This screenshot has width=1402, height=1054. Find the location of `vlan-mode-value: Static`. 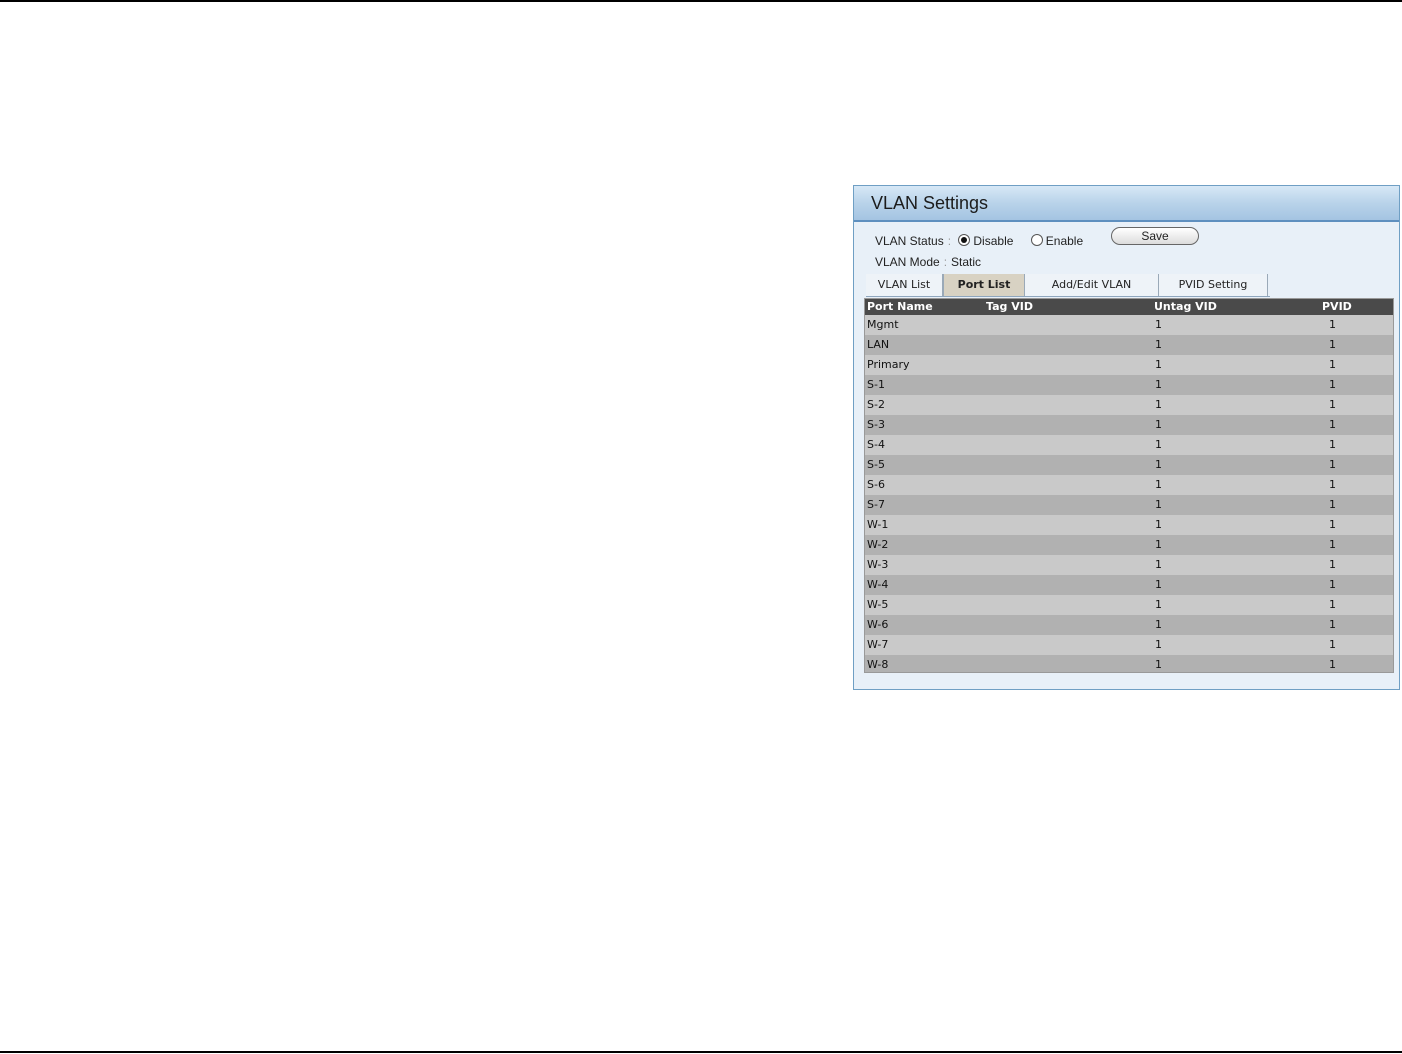

vlan-mode-value: Static is located at coordinates (966, 262).